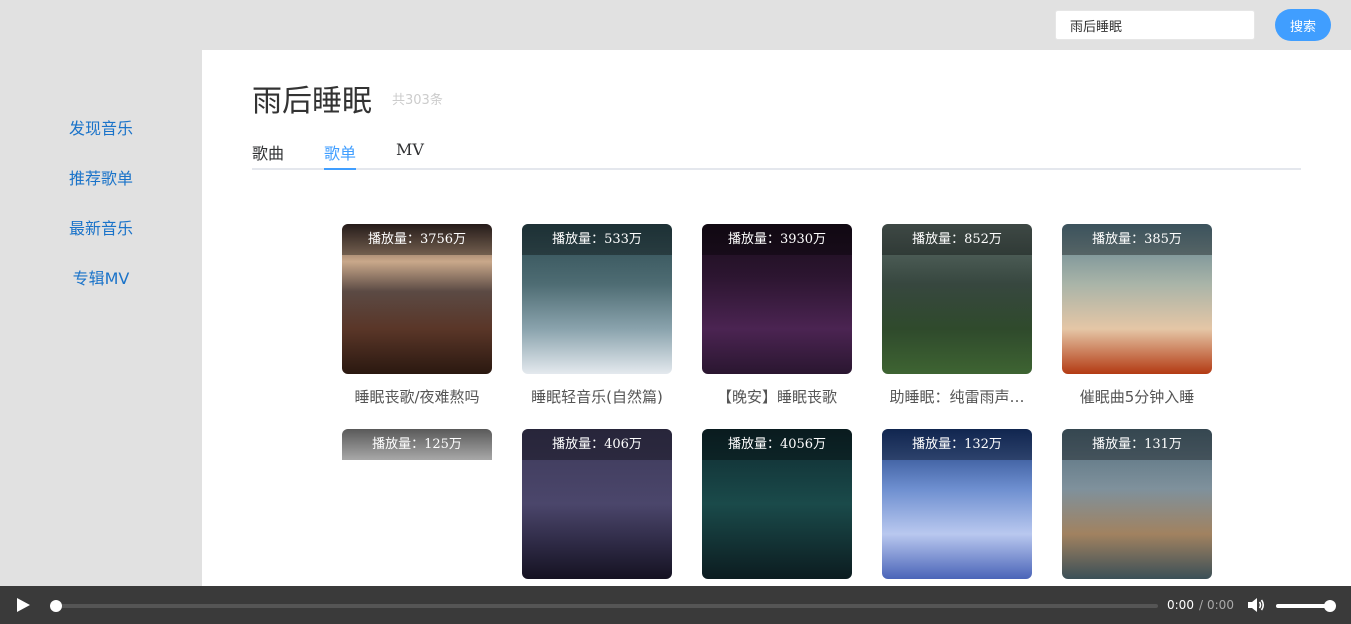 Image resolution: width=1351 pixels, height=624 pixels. I want to click on sidebar: 发现音乐 推荐歌单 最新音乐 专辑MV, so click(101, 318).